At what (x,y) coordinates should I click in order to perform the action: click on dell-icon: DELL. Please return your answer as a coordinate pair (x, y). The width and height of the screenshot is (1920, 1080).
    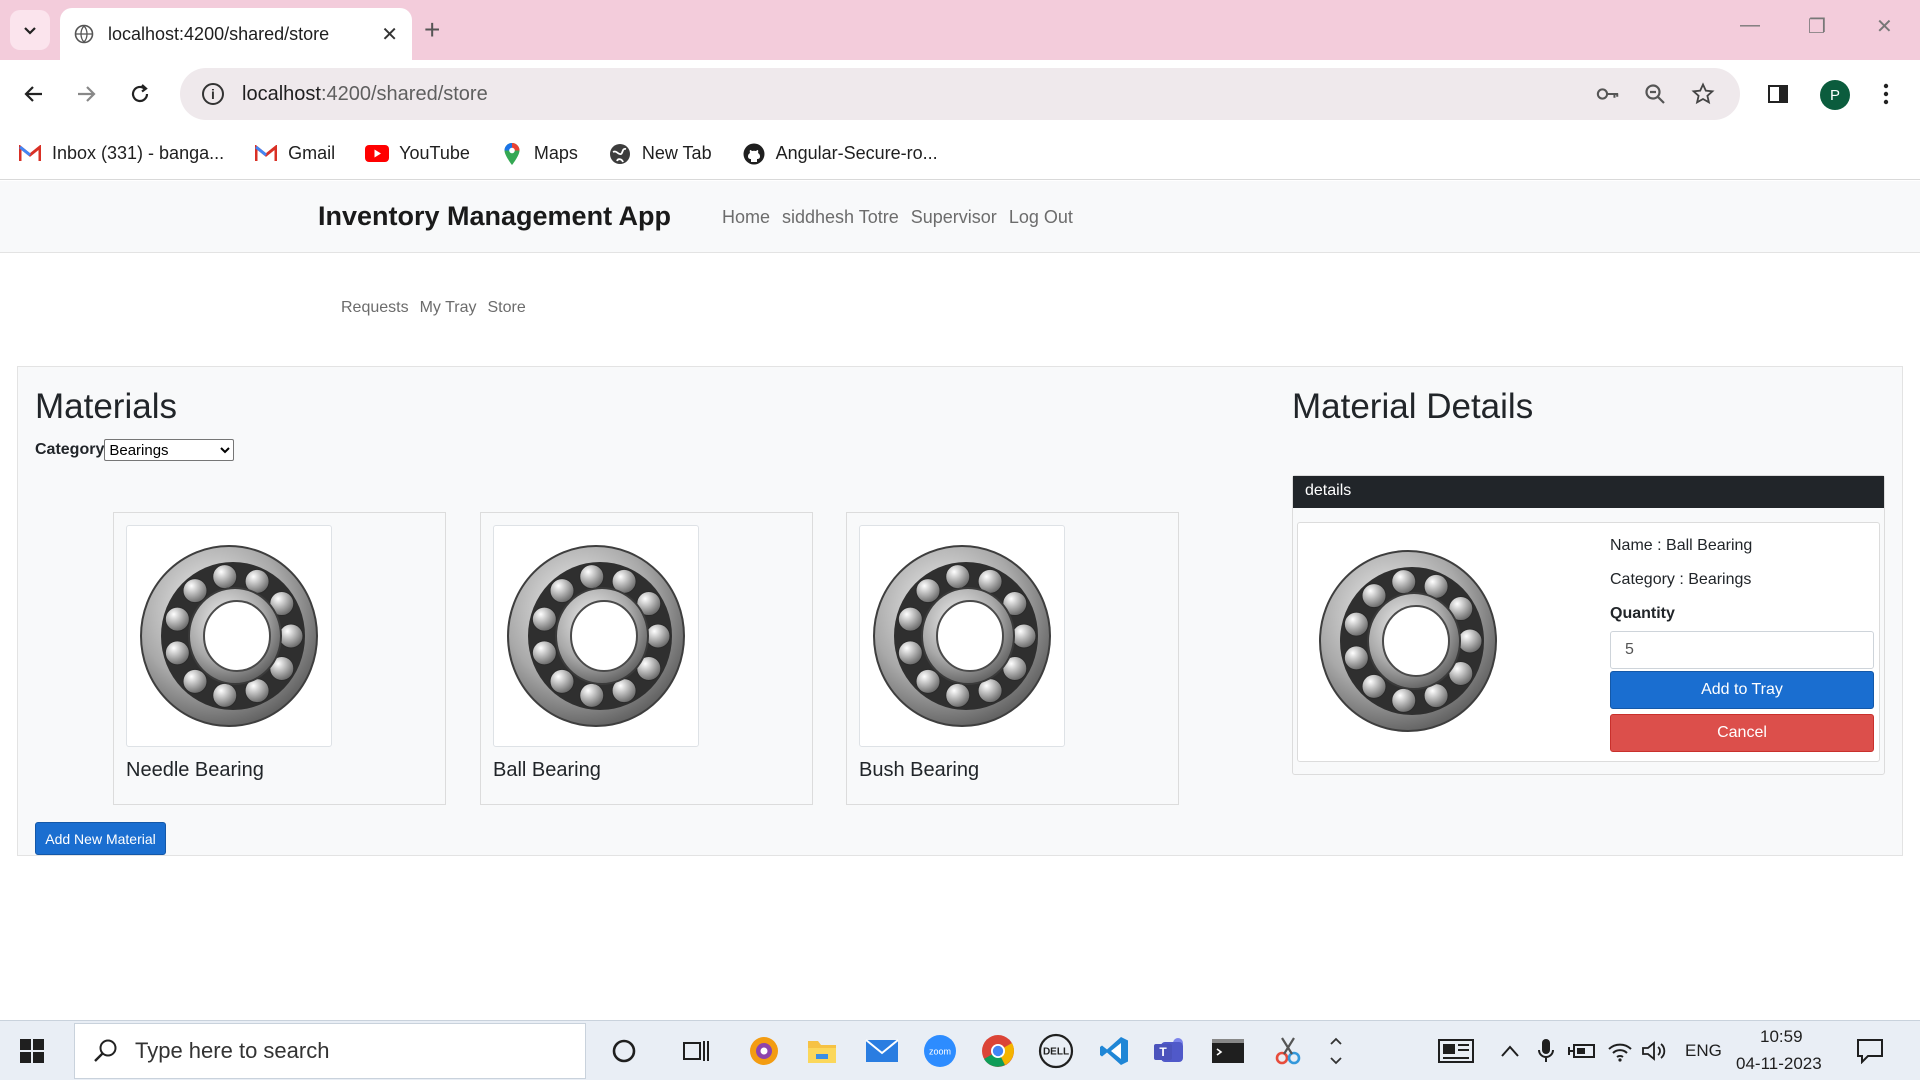
    Looking at the image, I should click on (1056, 1051).